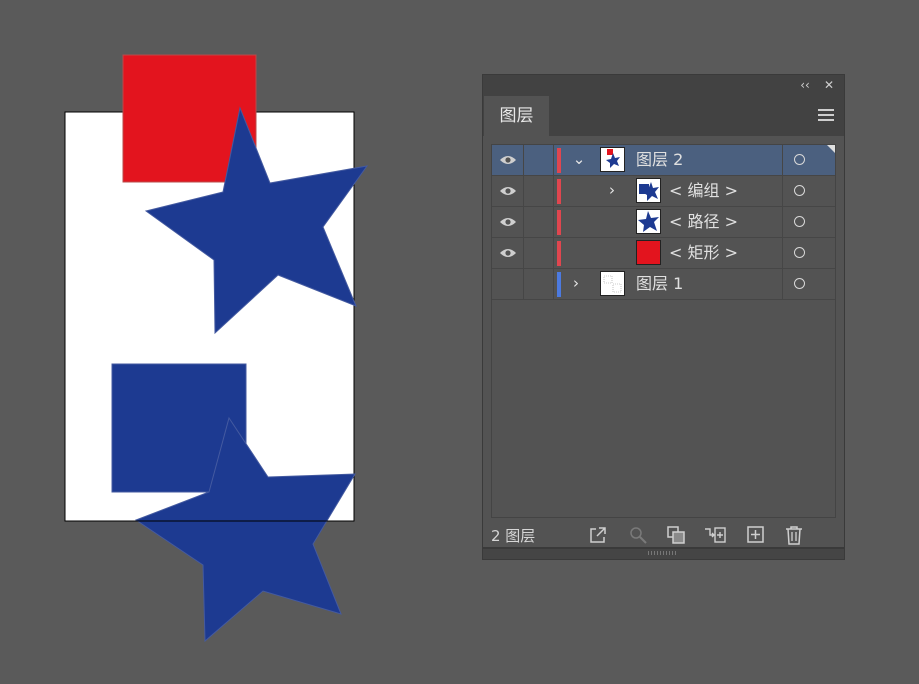  I want to click on panel-tab-bar: 图层, so click(663, 116).